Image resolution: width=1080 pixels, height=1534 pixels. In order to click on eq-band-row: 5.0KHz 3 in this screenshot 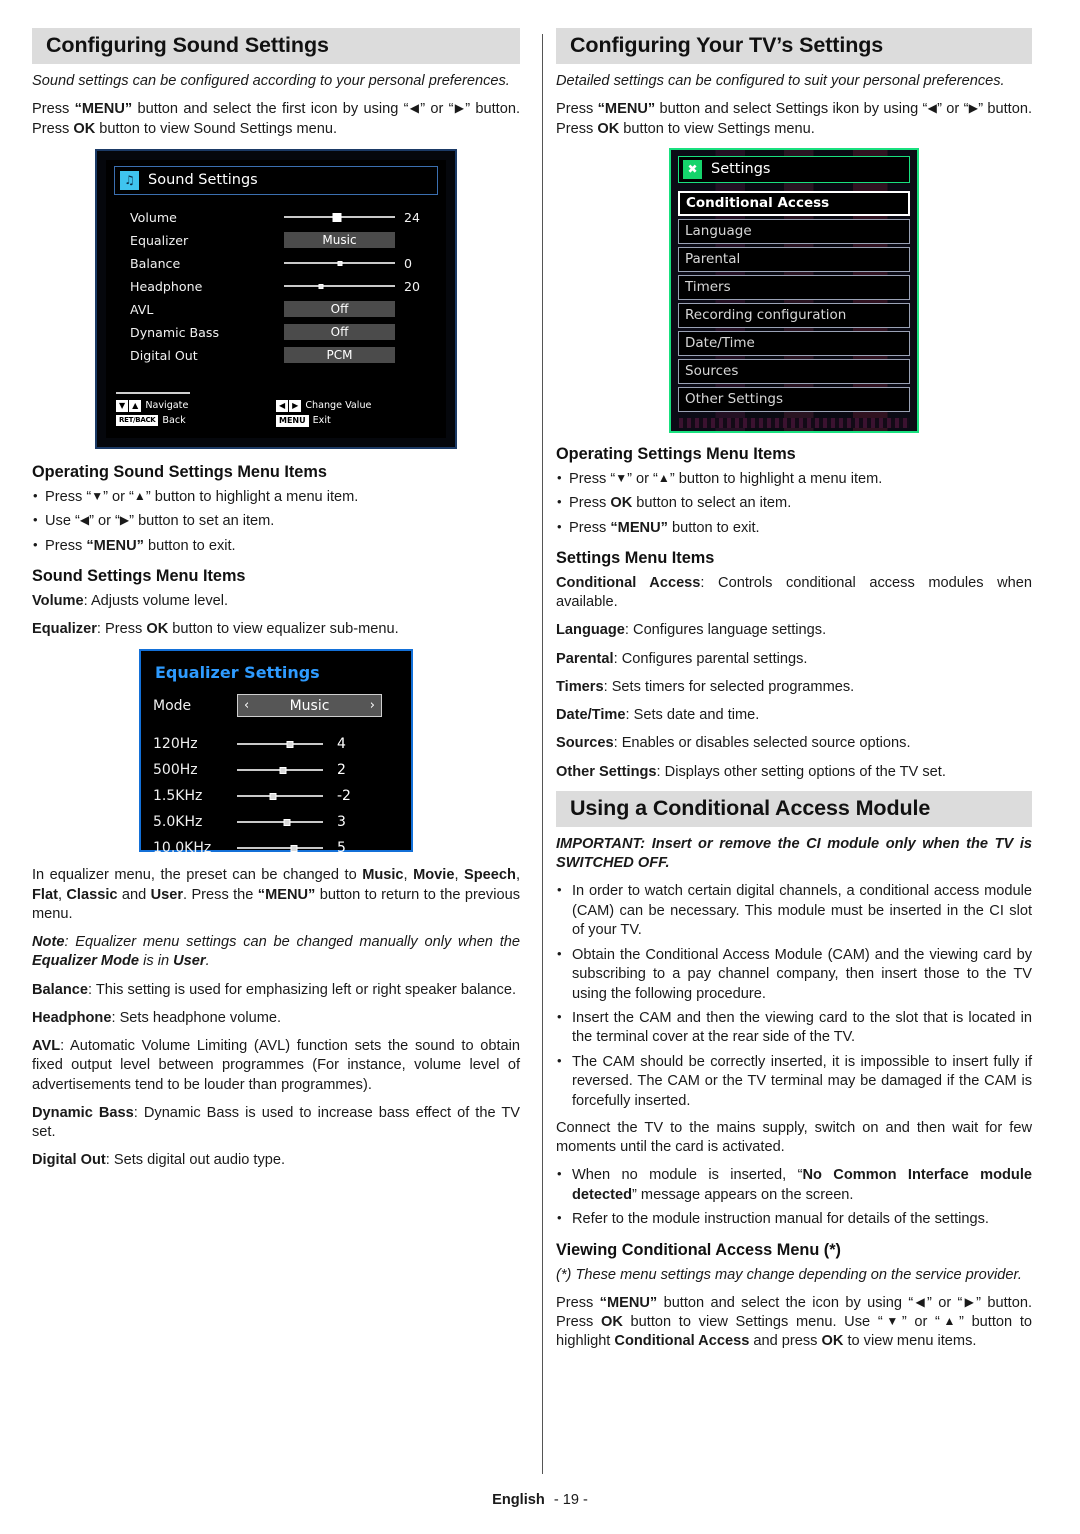, I will do `click(276, 822)`.